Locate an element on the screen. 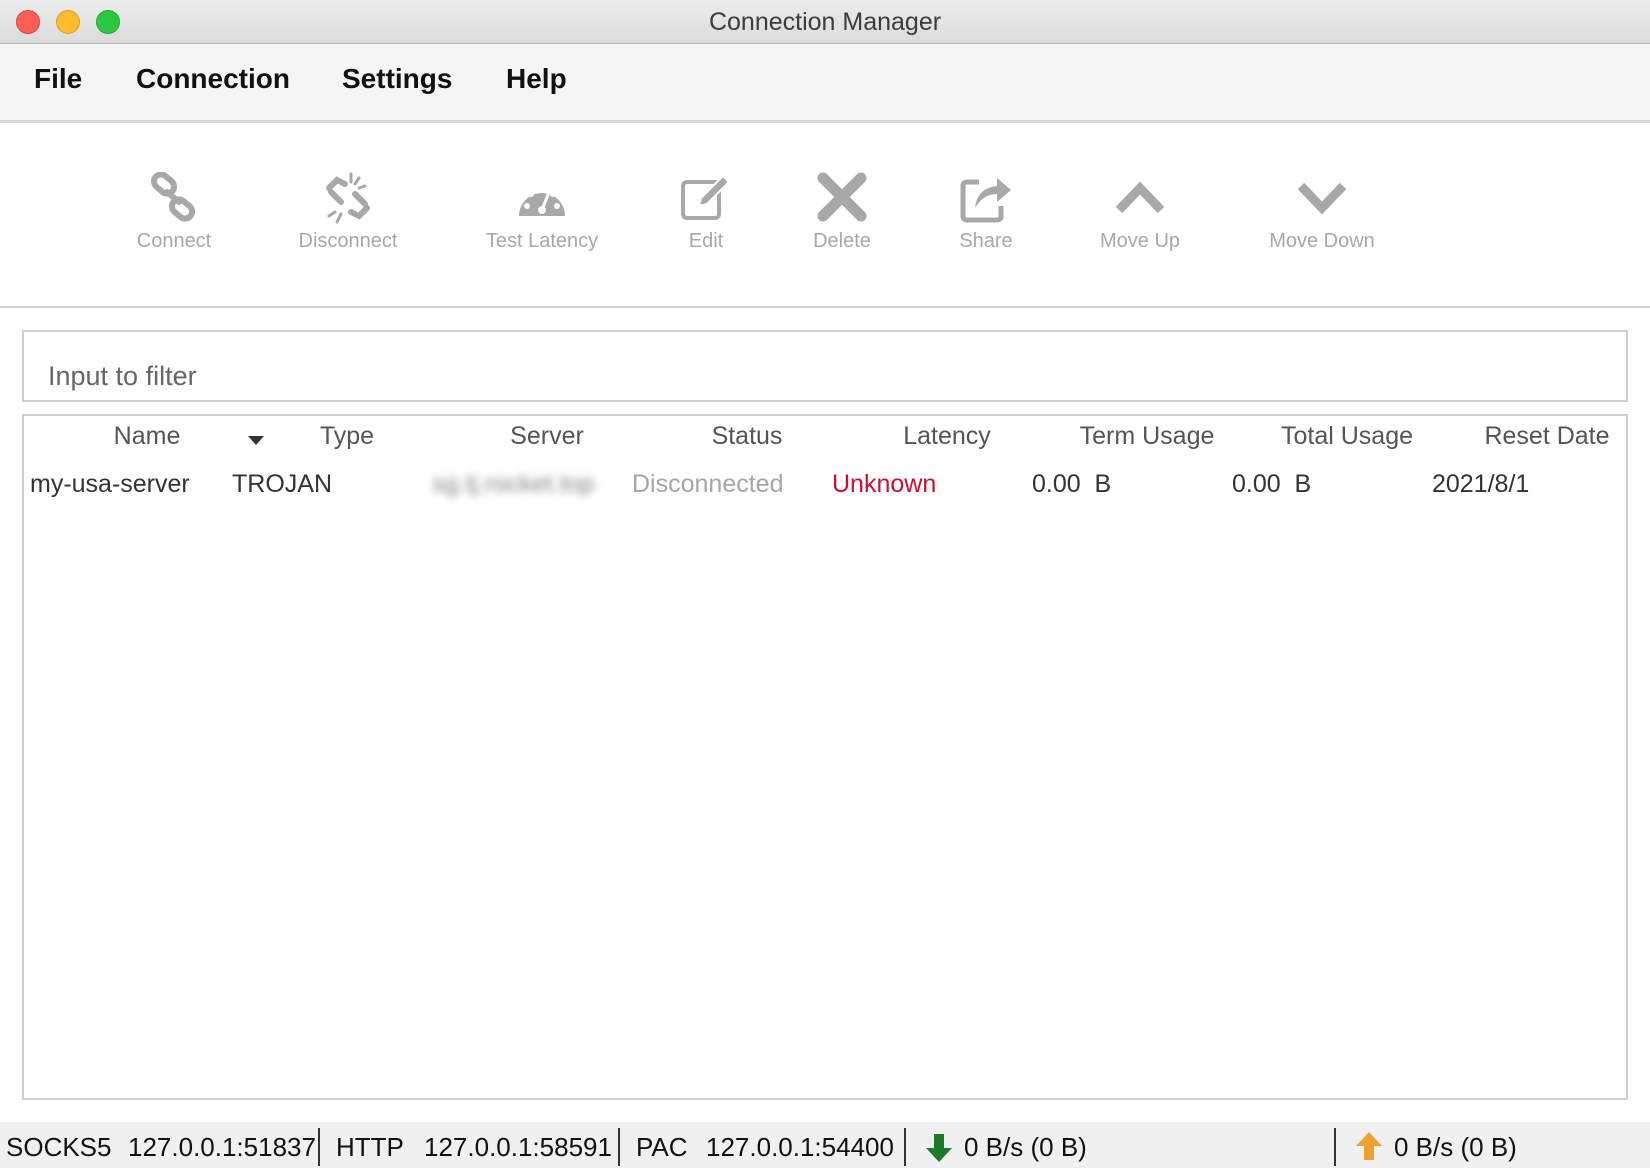  download-arrow-icon is located at coordinates (939, 1148).